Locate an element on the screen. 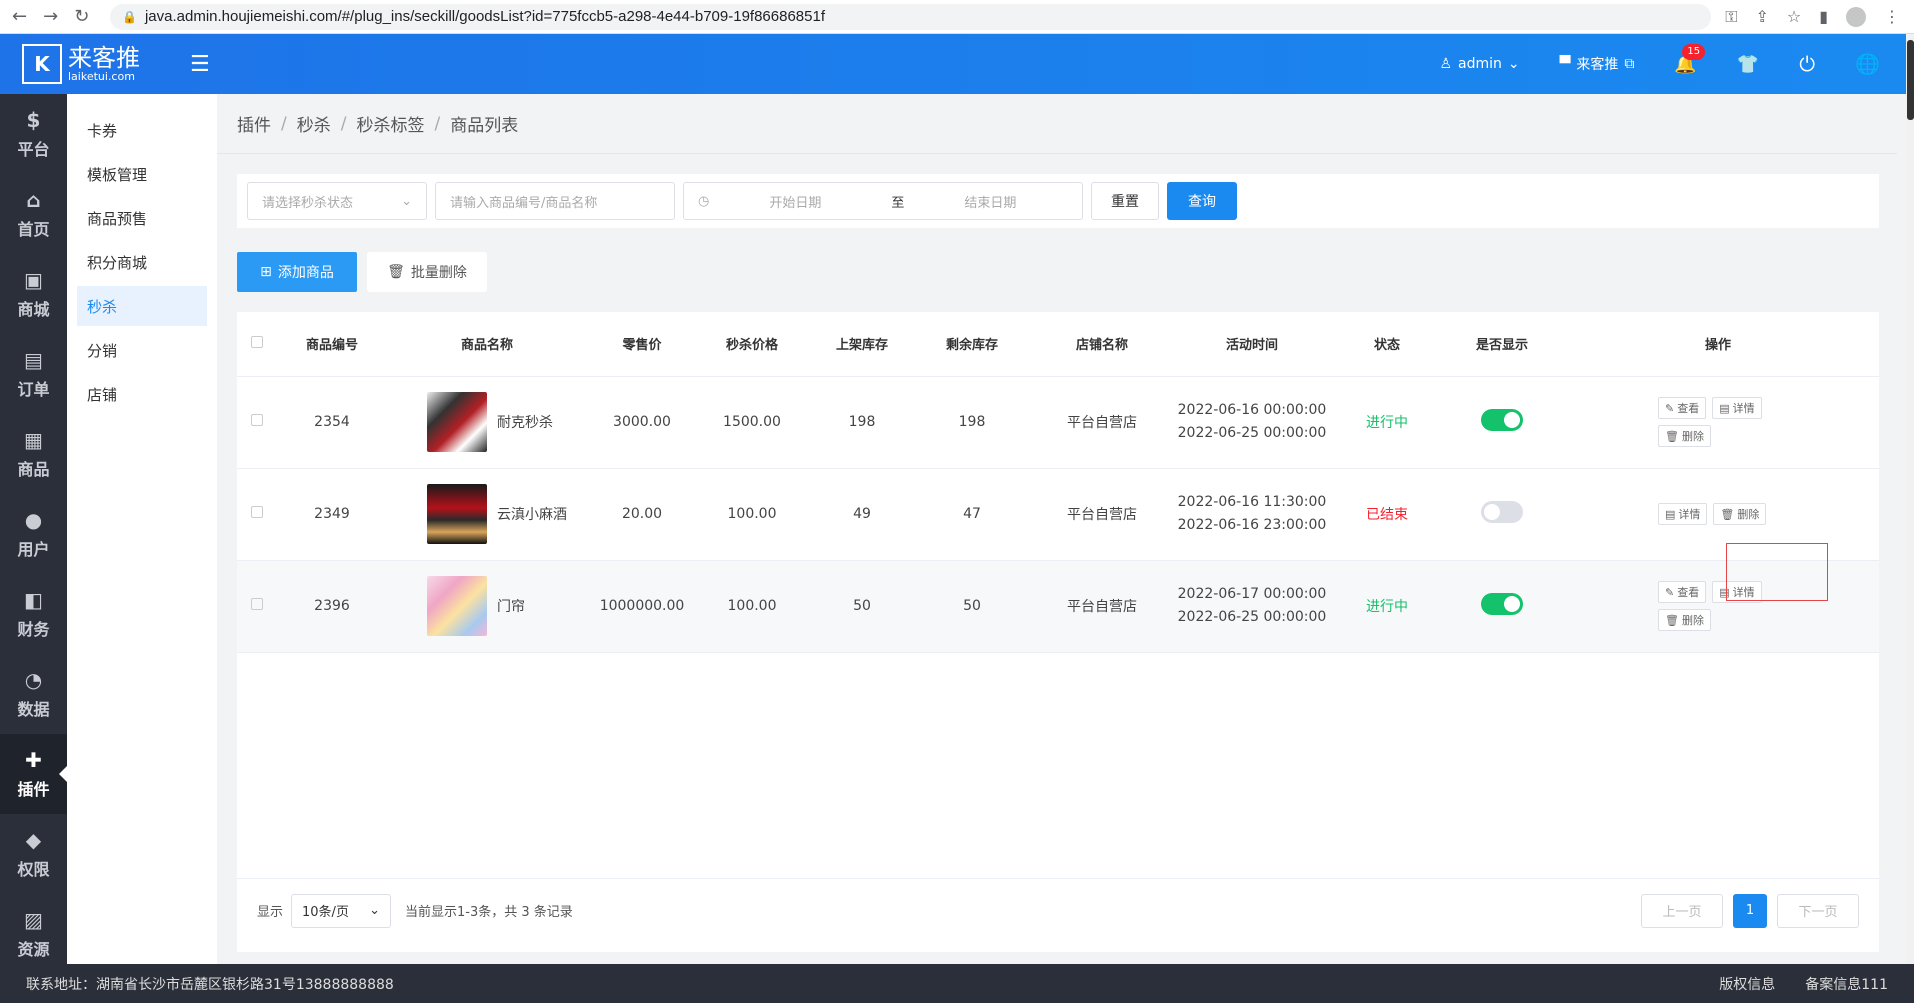 The height and width of the screenshot is (1003, 1914). notification-bell-icon: 🔔 15 is located at coordinates (1690, 59).